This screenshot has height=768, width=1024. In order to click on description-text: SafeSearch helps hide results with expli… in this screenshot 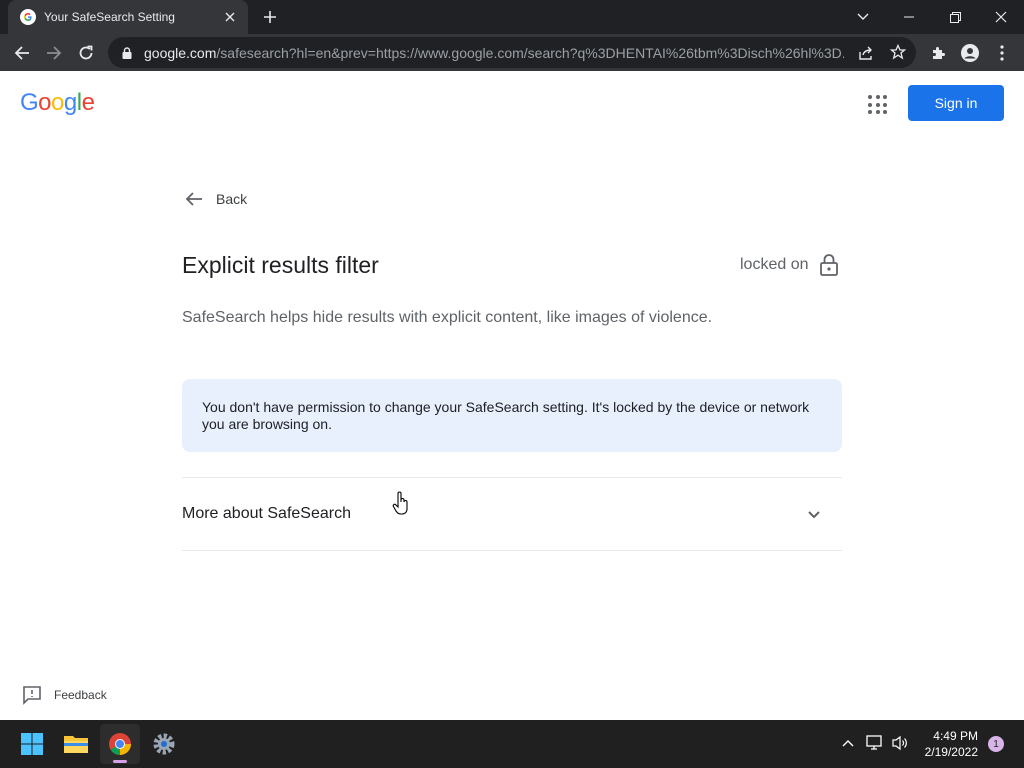, I will do `click(447, 317)`.